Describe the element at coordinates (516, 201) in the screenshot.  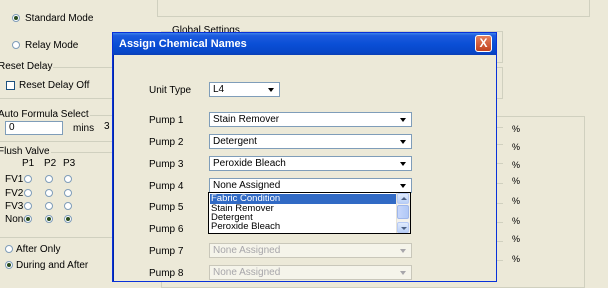
I see `percent-label-5: %` at that location.